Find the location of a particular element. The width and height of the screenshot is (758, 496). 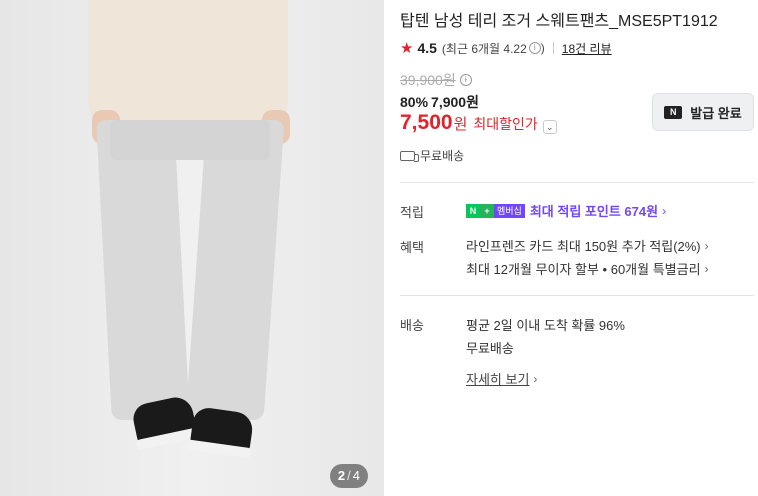

rating-score: 4.5 is located at coordinates (427, 48).